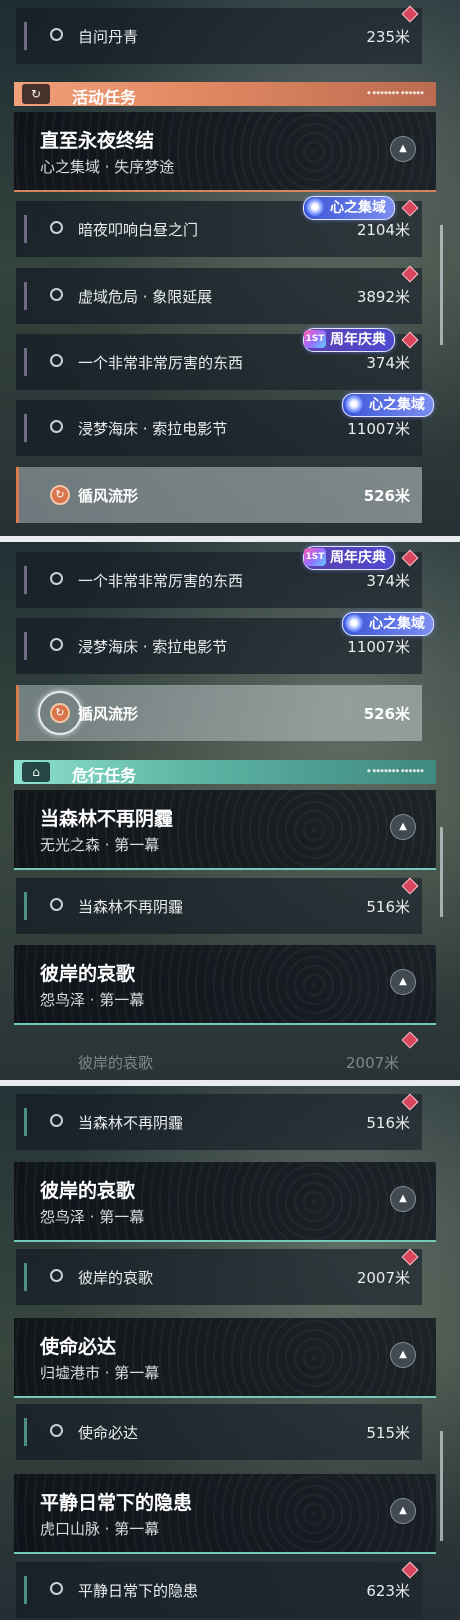  I want to click on section-watermark: ◆ ◆◆◆◆◆◆◆ ◆◆◆◆◆◆, so click(395, 93).